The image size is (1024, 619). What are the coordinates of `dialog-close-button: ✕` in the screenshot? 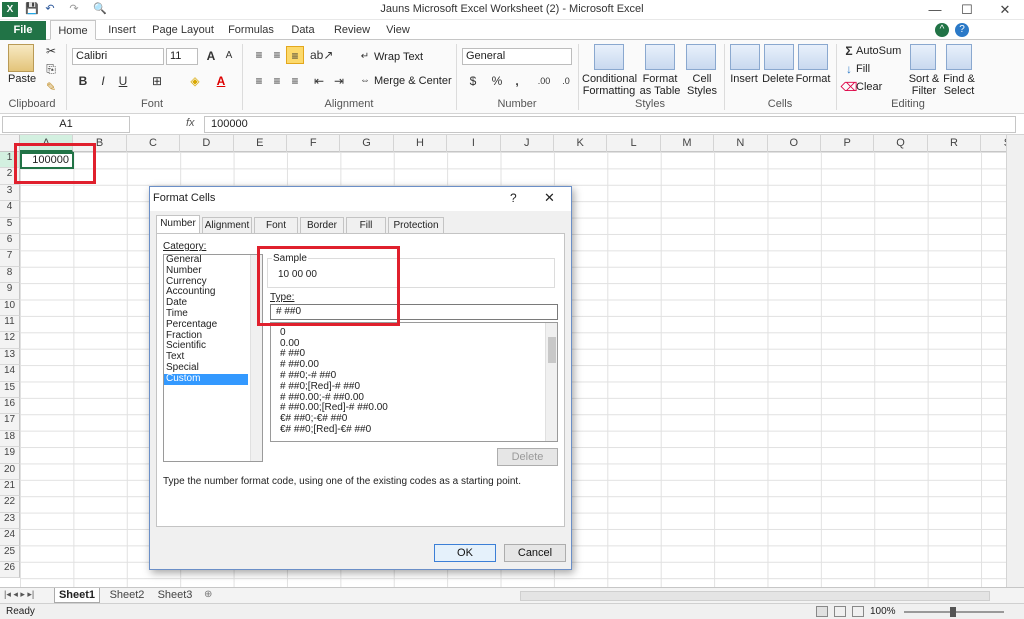 It's located at (549, 198).